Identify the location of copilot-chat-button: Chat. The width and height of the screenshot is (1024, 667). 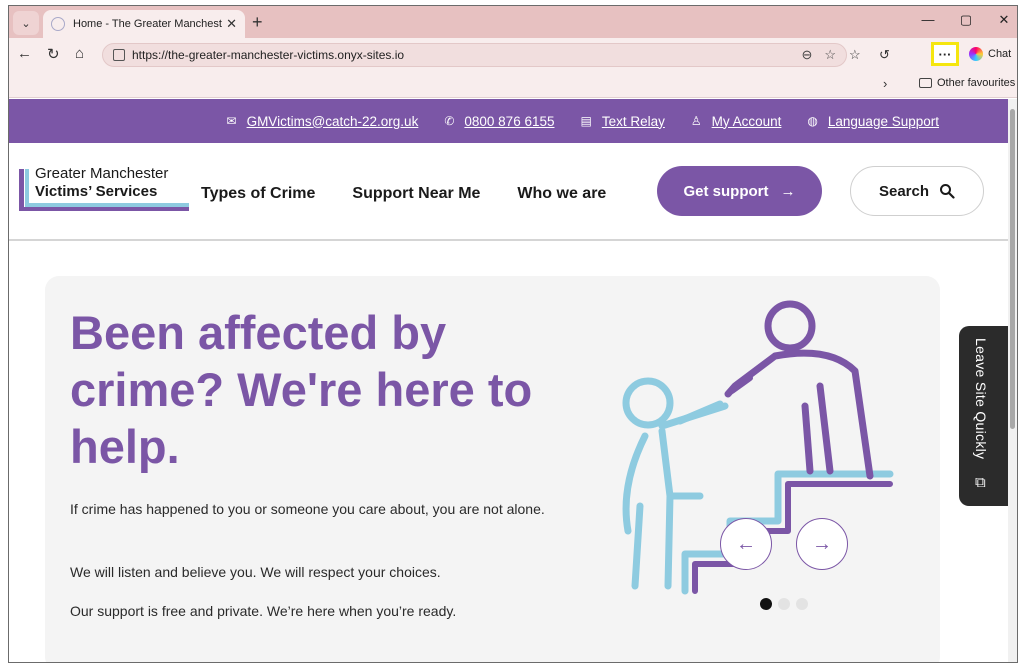
(990, 54).